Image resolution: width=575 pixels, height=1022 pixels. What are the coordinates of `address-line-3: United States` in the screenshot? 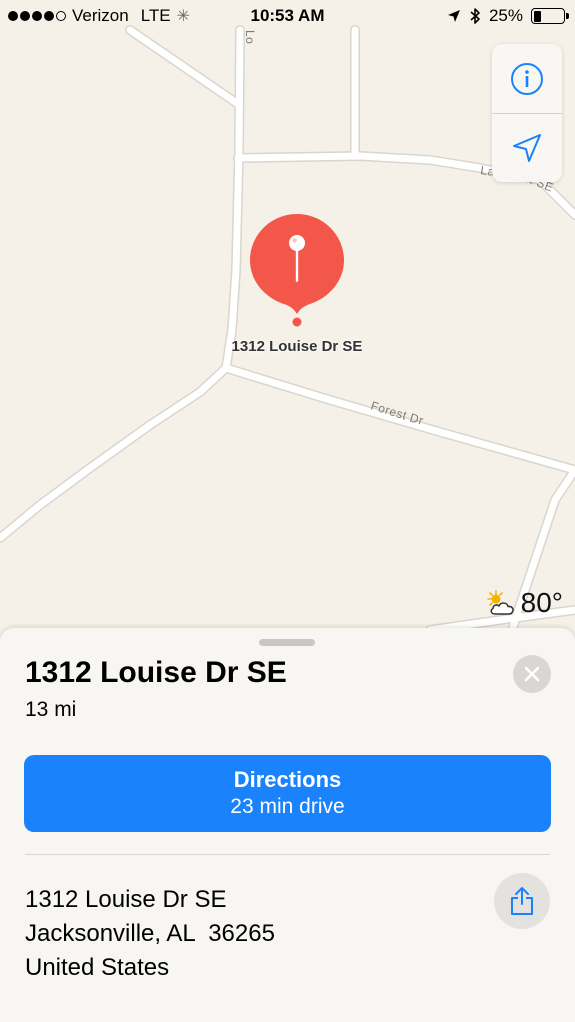 It's located at (97, 967).